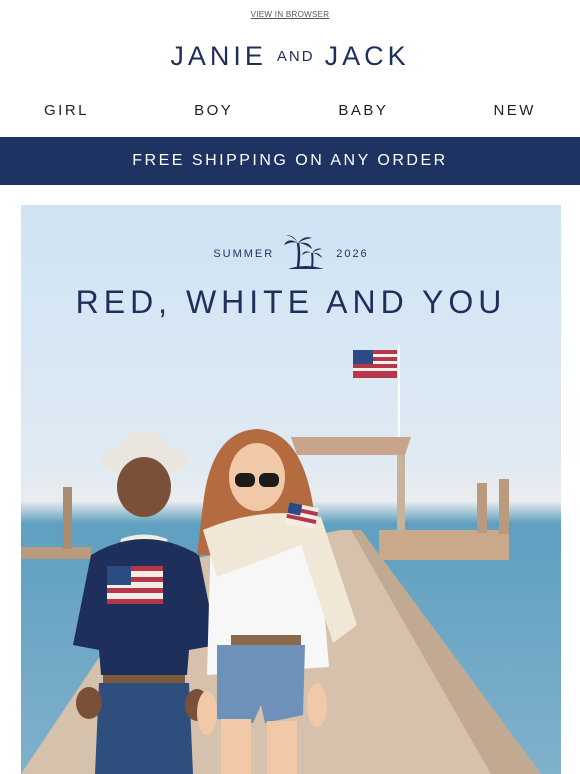 The width and height of the screenshot is (580, 774). I want to click on hut-roof, so click(351, 446).